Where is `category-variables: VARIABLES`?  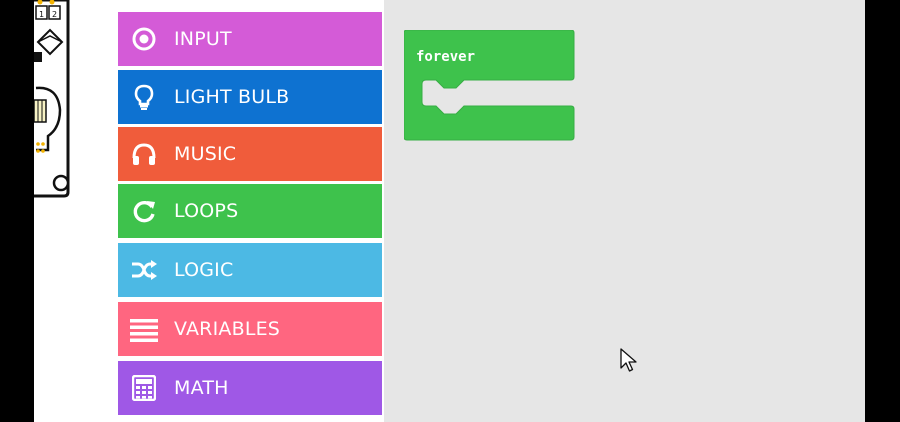 category-variables: VARIABLES is located at coordinates (250, 329).